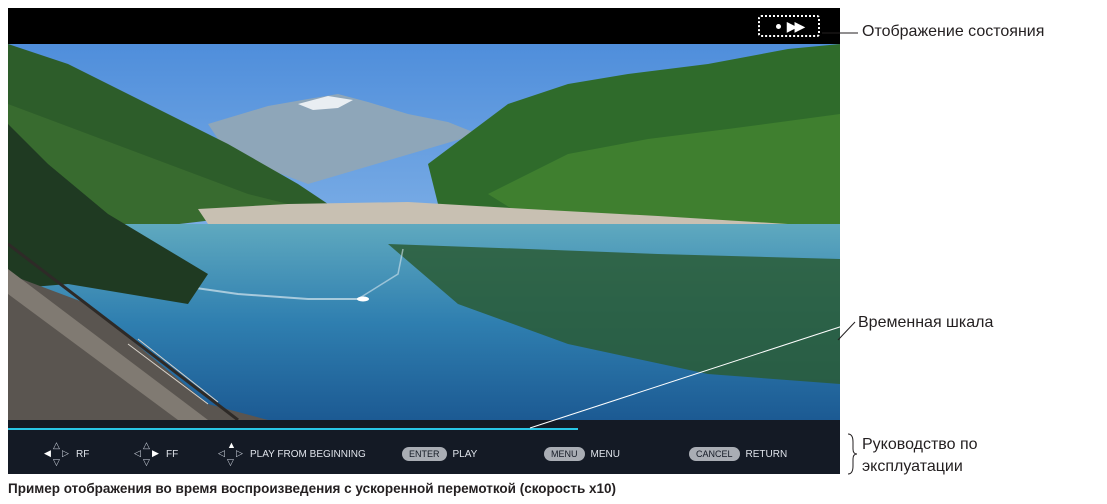 The width and height of the screenshot is (1107, 504). I want to click on callout-status-display: Отображение состояния, so click(953, 31).